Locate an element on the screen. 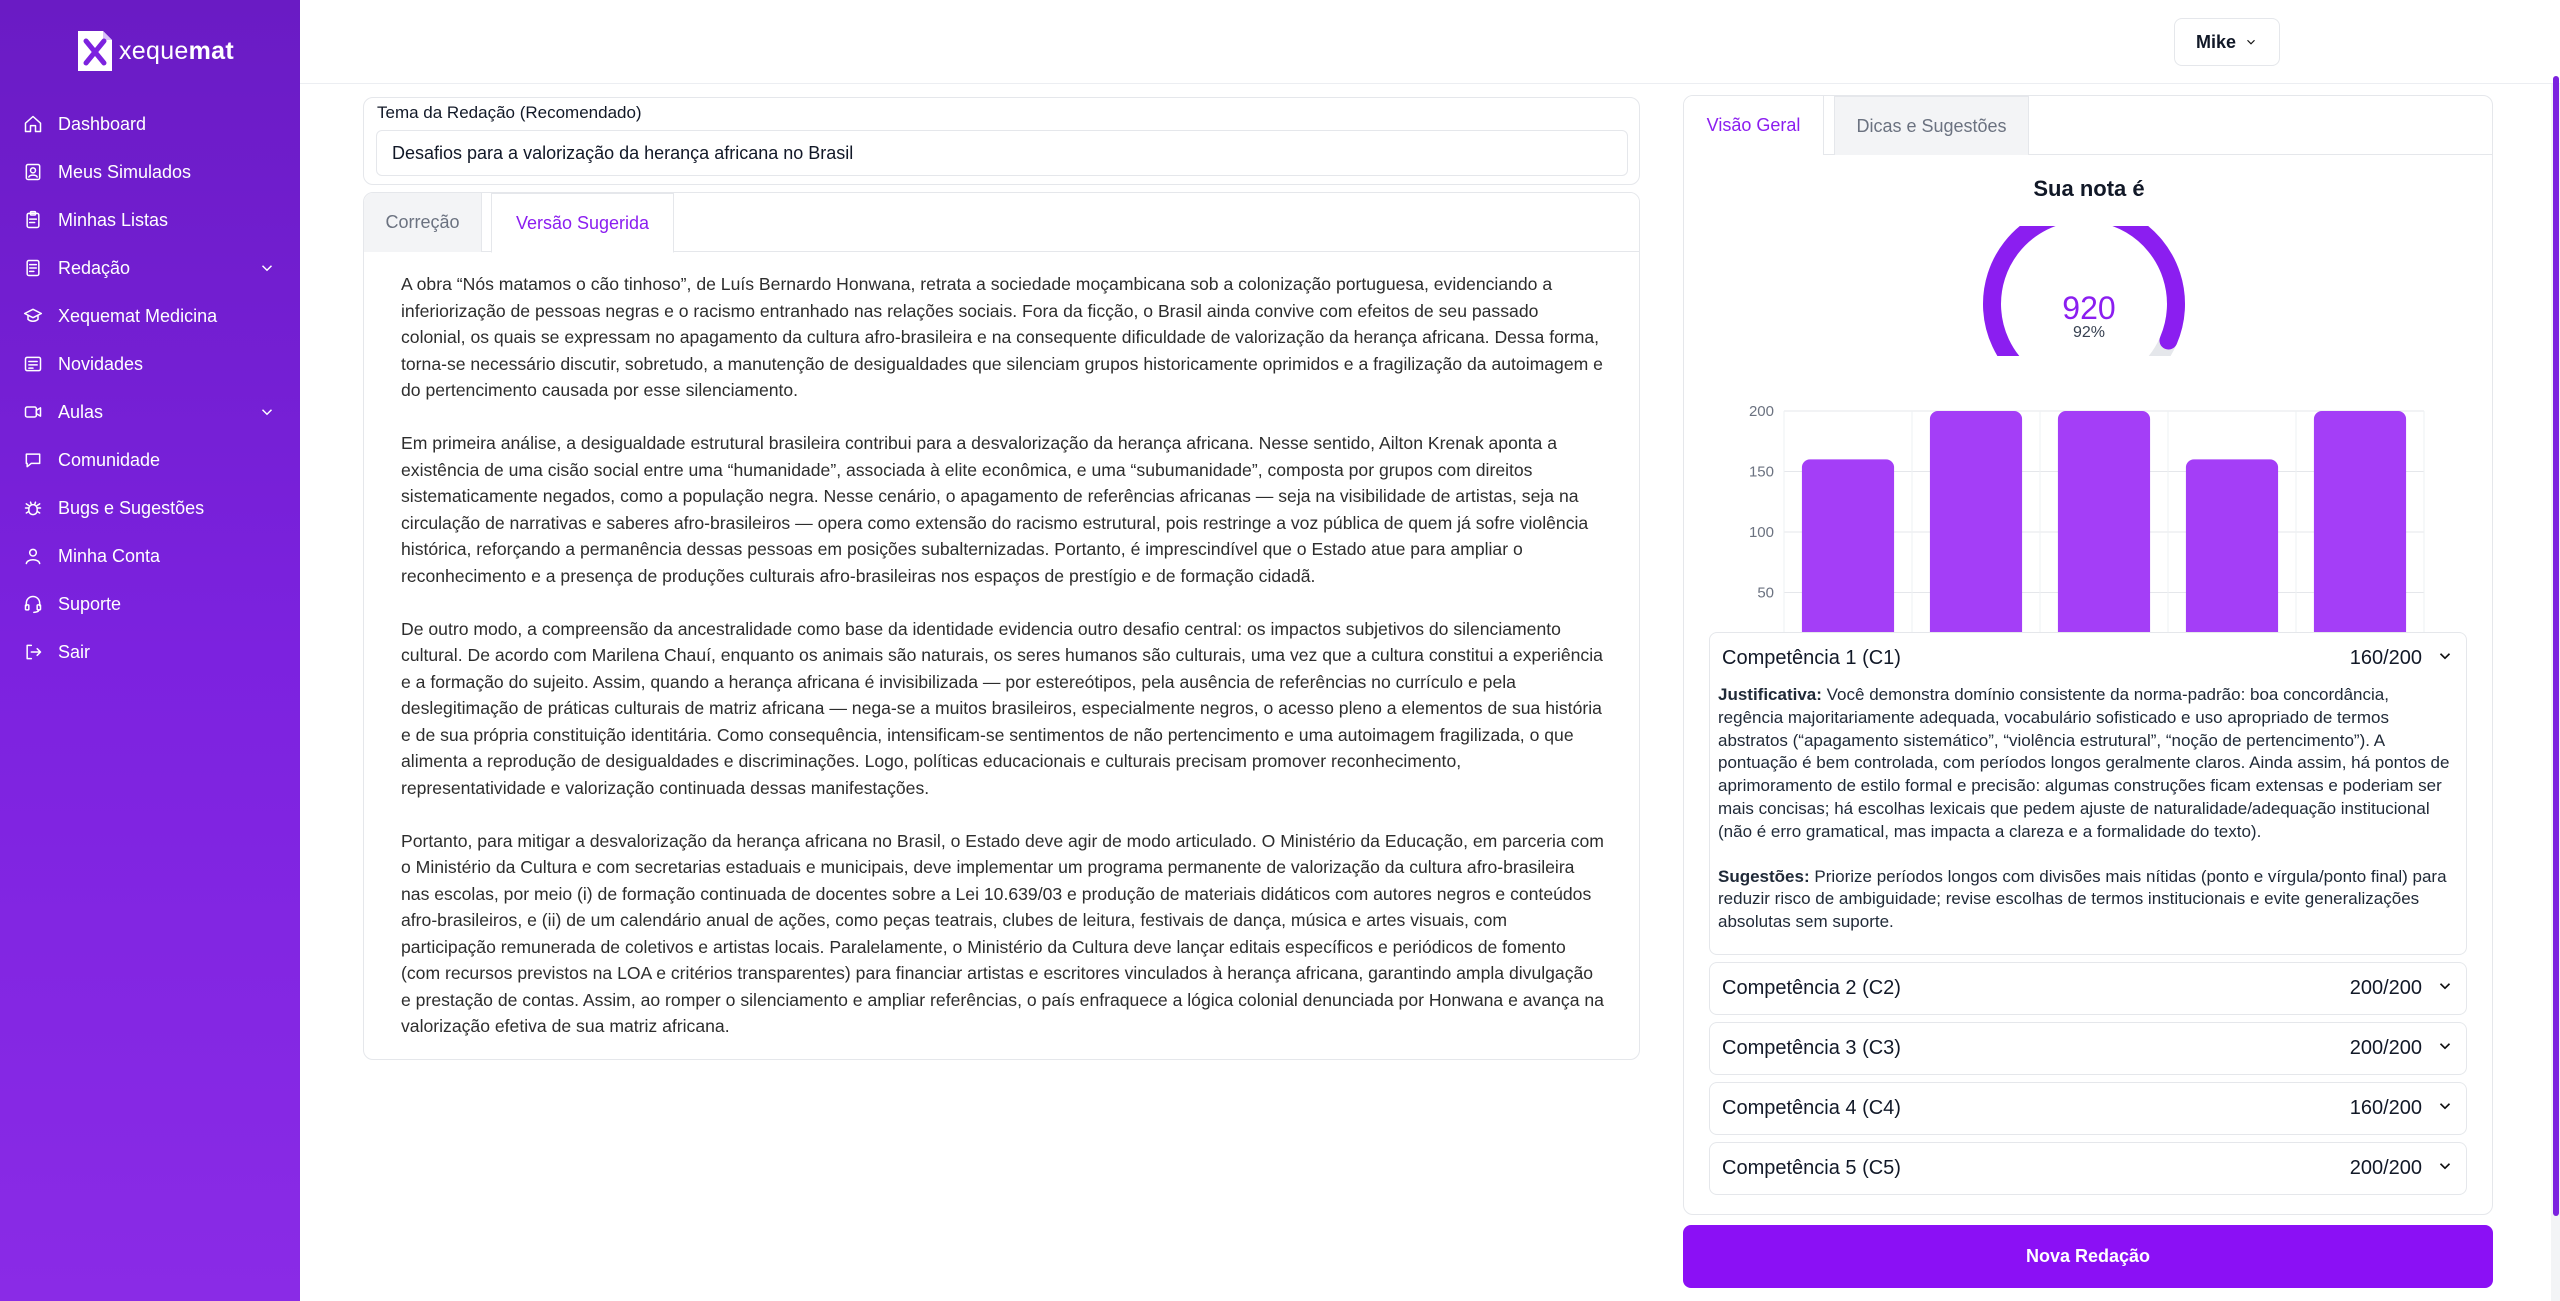  logout-icon is located at coordinates (33, 652).